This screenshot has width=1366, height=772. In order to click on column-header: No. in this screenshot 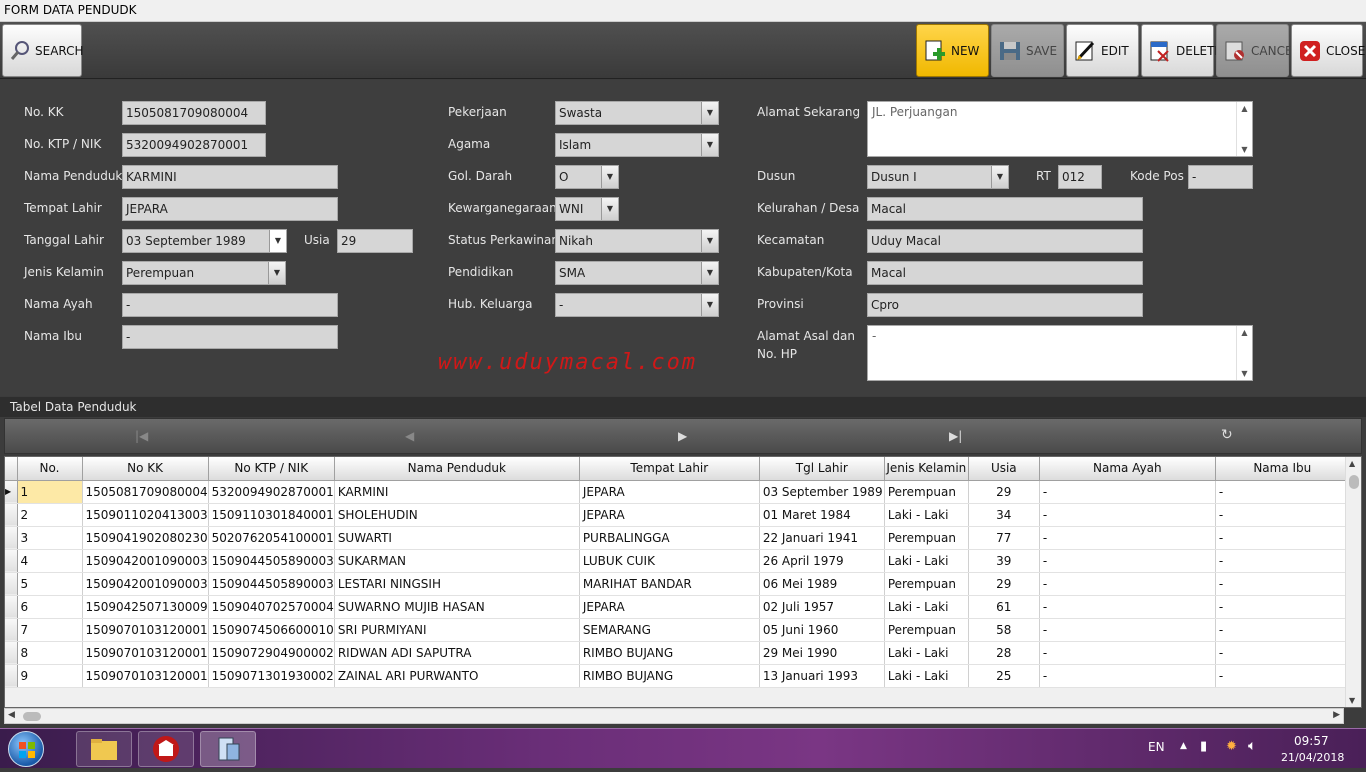, I will do `click(50, 469)`.